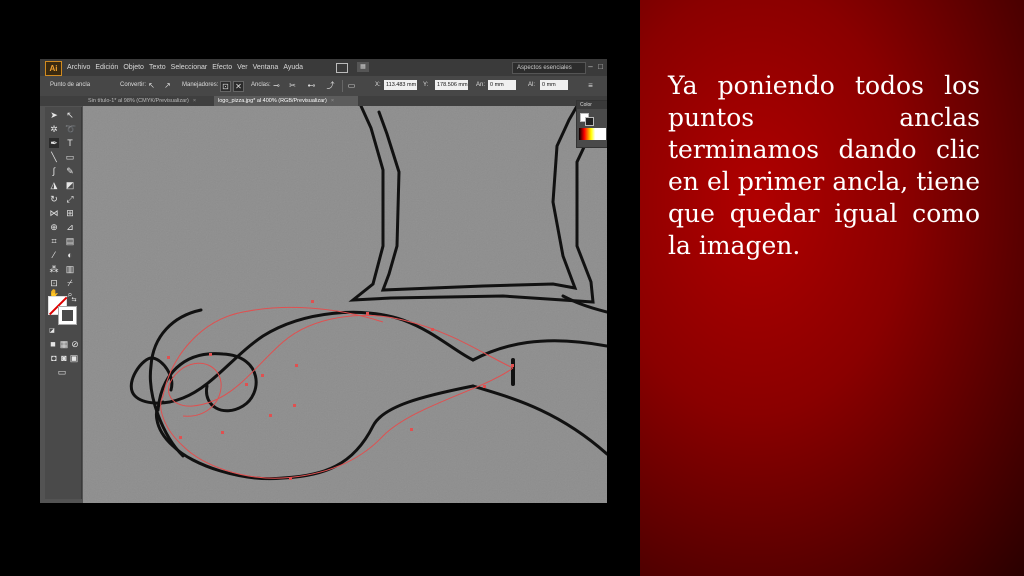  What do you see at coordinates (64, 358) in the screenshot?
I see `draw-behind-icon: ◙` at bounding box center [64, 358].